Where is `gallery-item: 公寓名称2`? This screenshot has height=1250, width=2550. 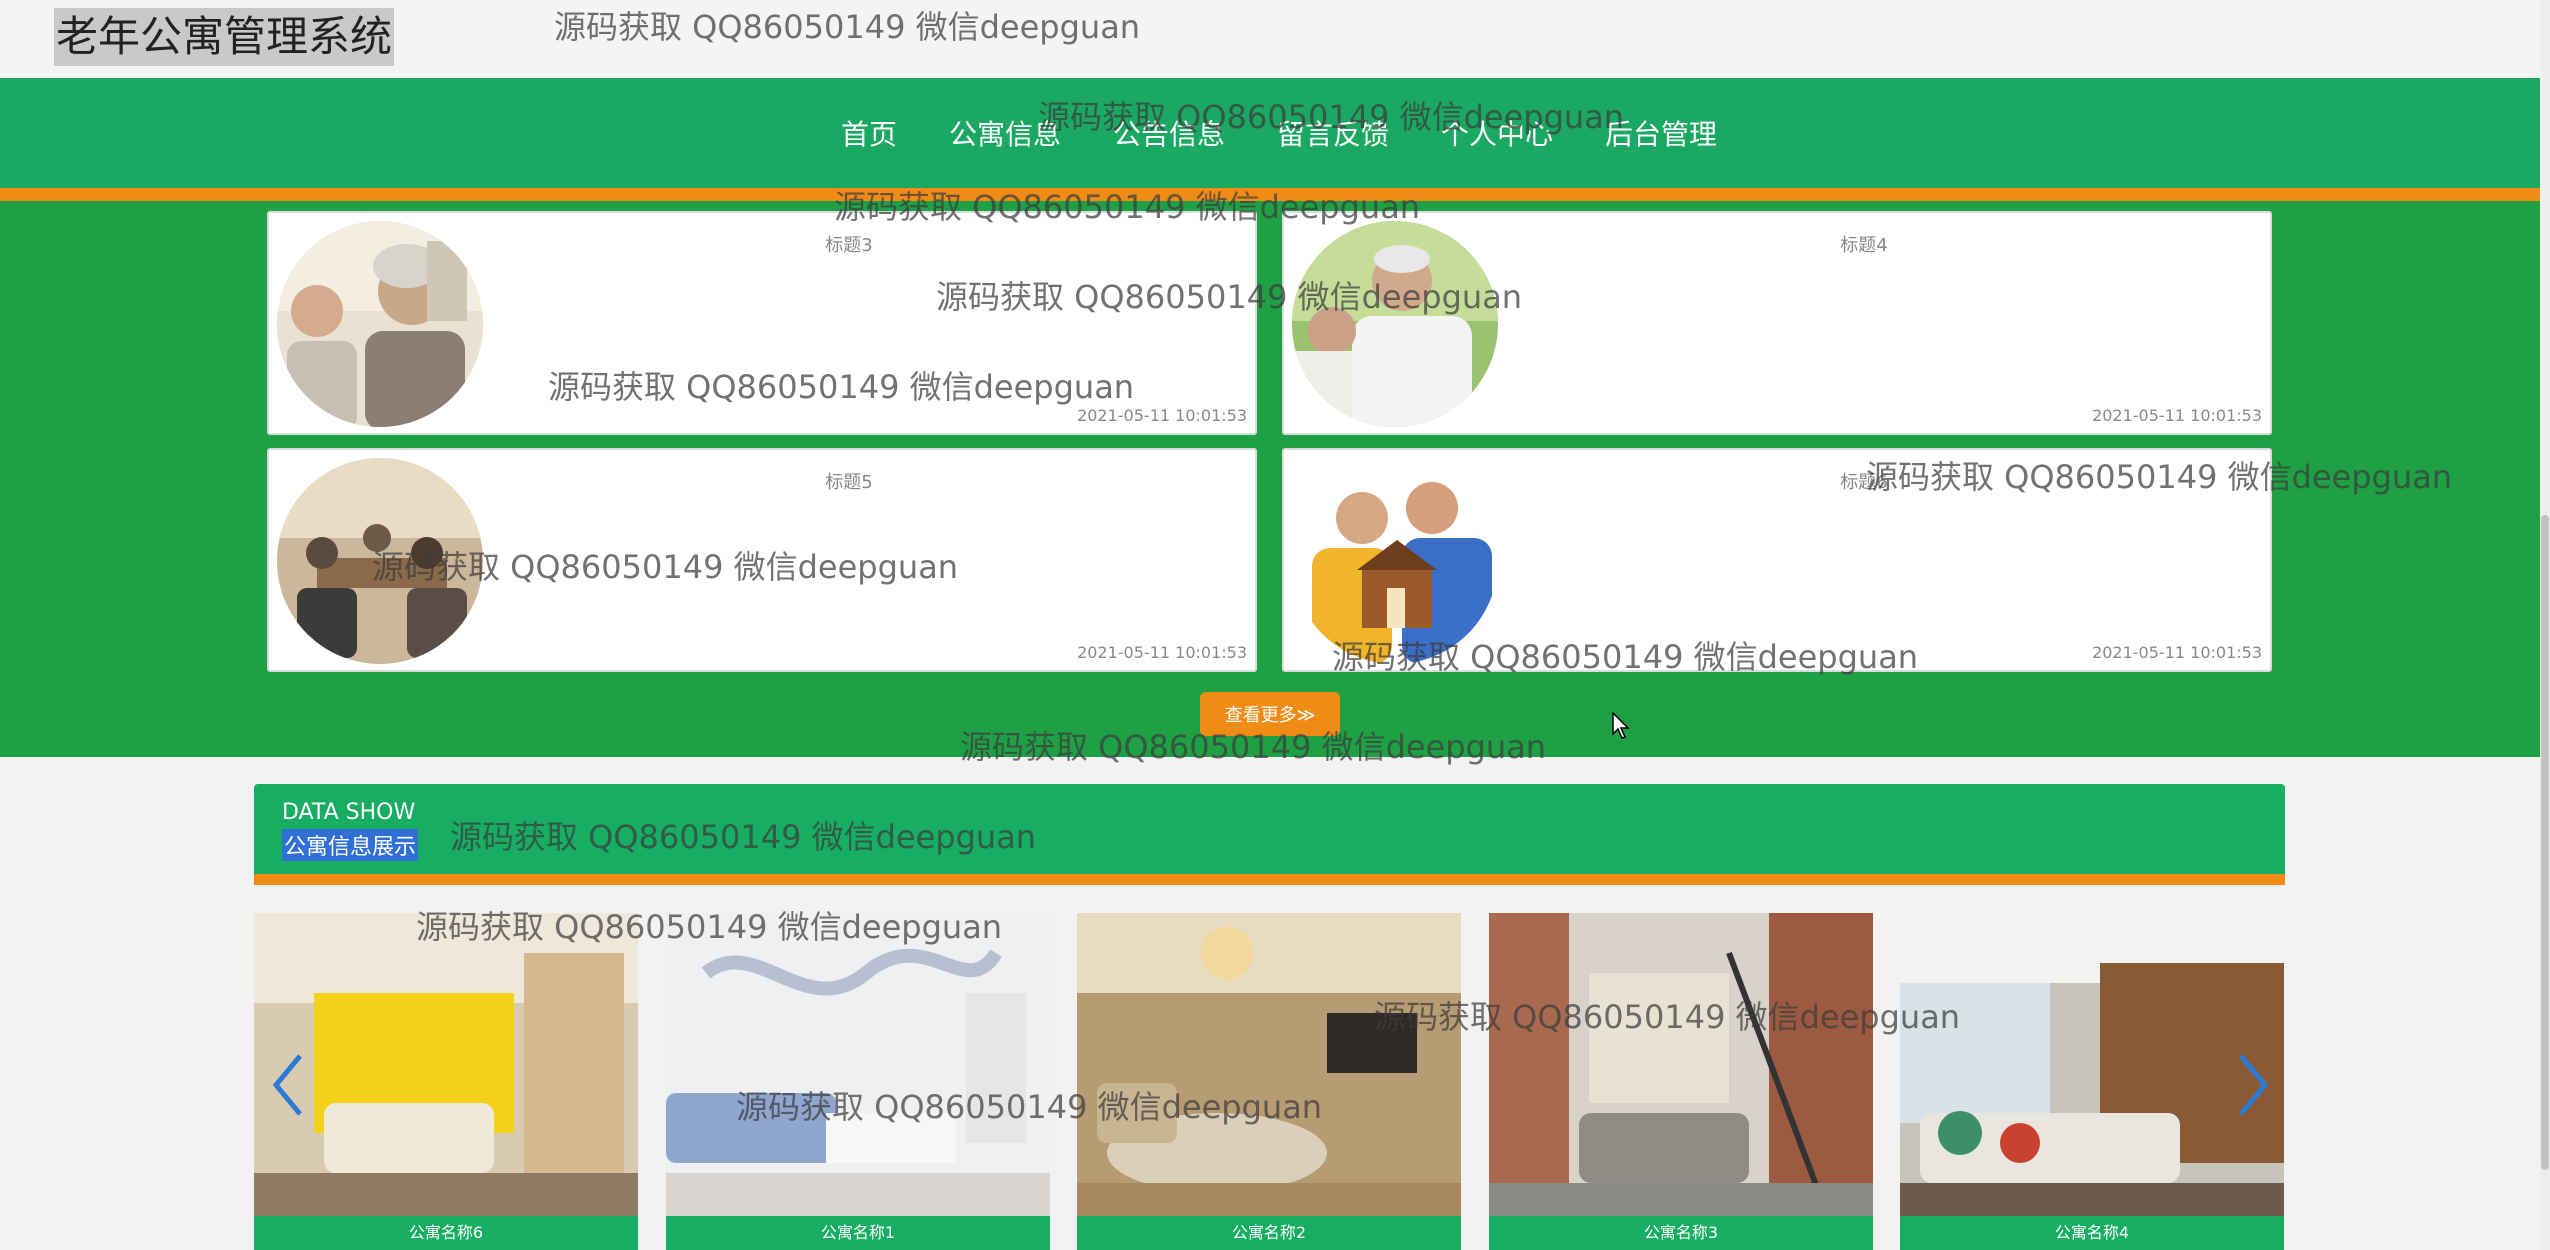
gallery-item: 公寓名称2 is located at coordinates (1269, 1081).